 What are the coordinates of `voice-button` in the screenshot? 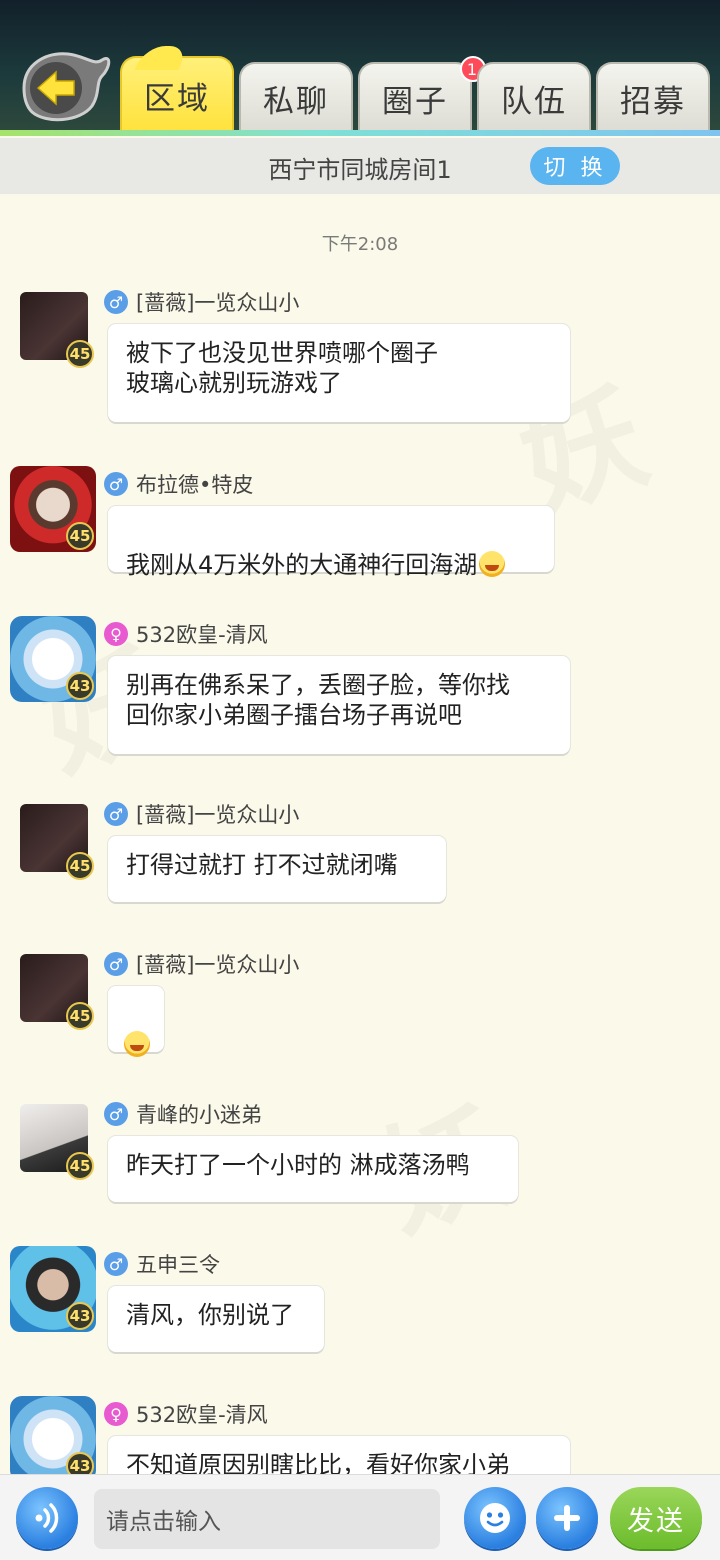 It's located at (47, 1518).